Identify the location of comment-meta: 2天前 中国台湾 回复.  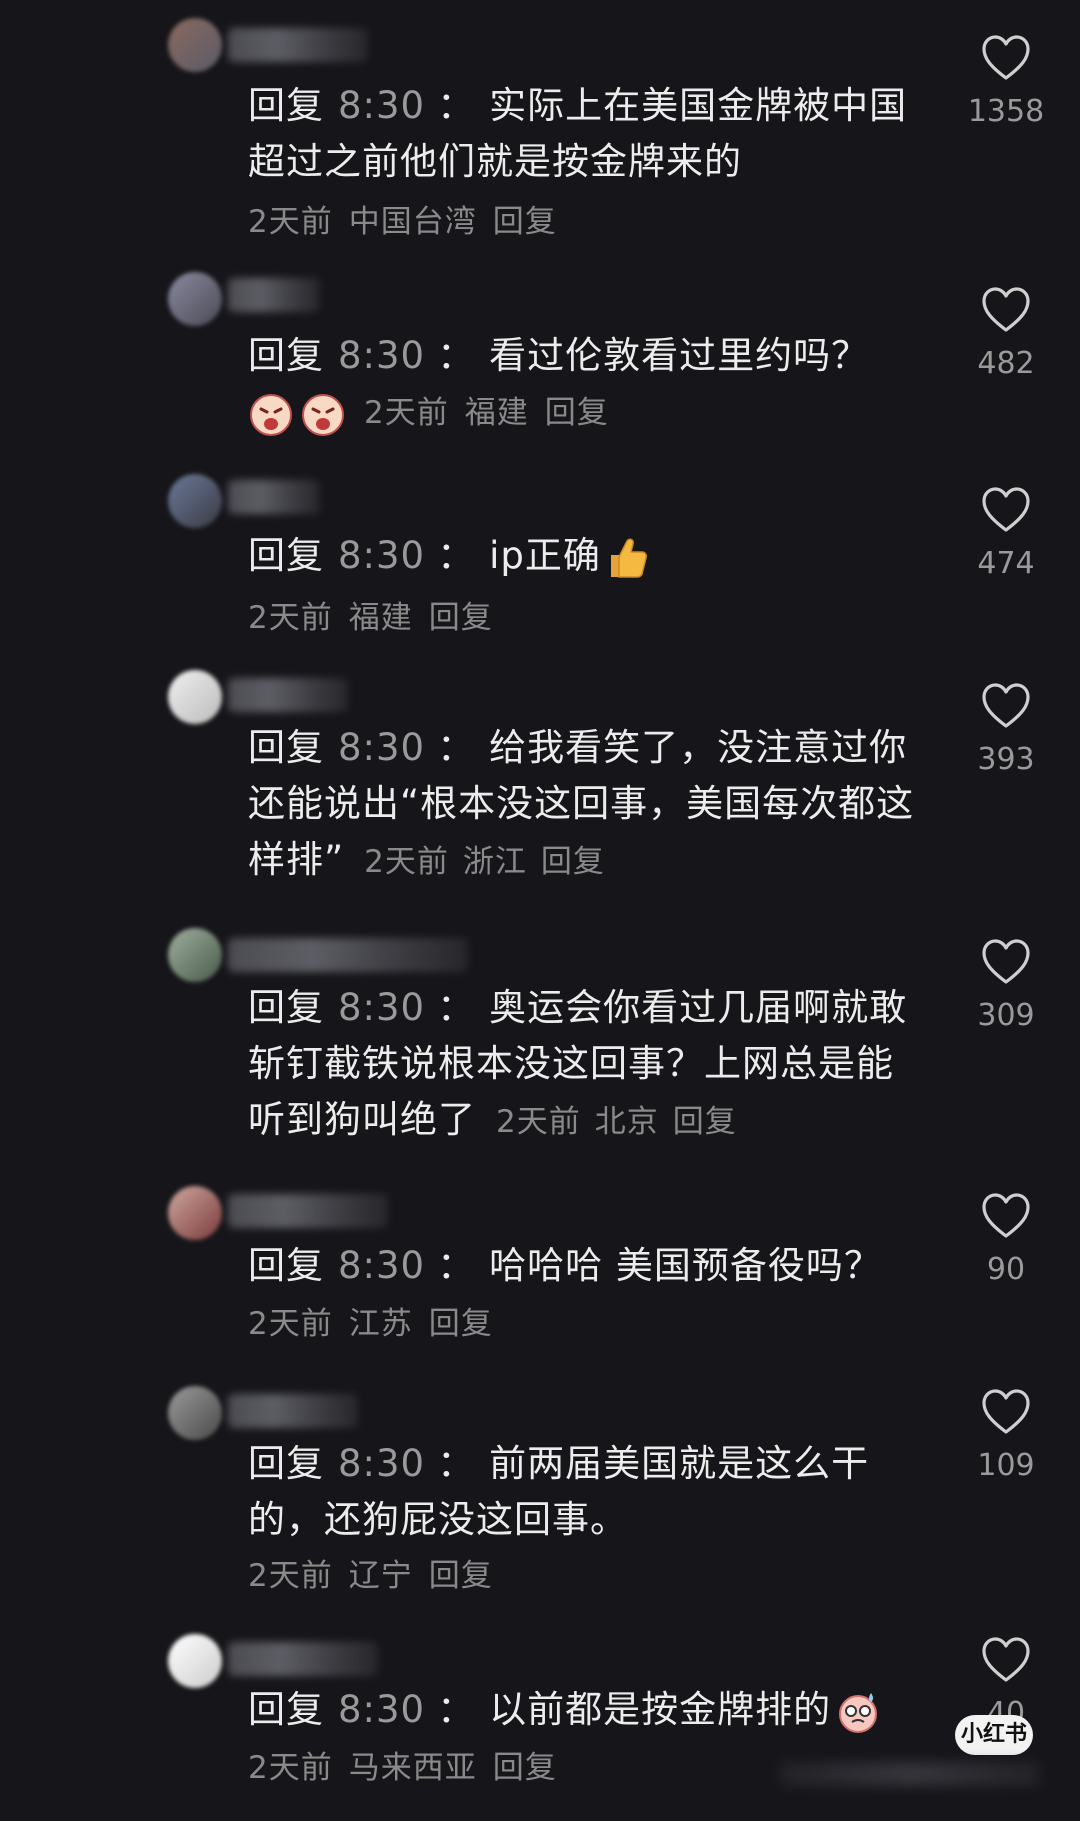
(410, 218).